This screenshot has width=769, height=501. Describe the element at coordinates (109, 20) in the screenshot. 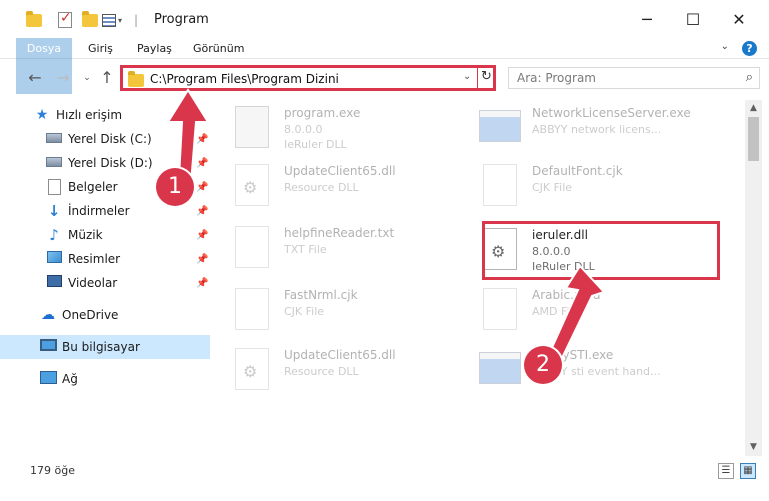

I see `properties-icon` at that location.